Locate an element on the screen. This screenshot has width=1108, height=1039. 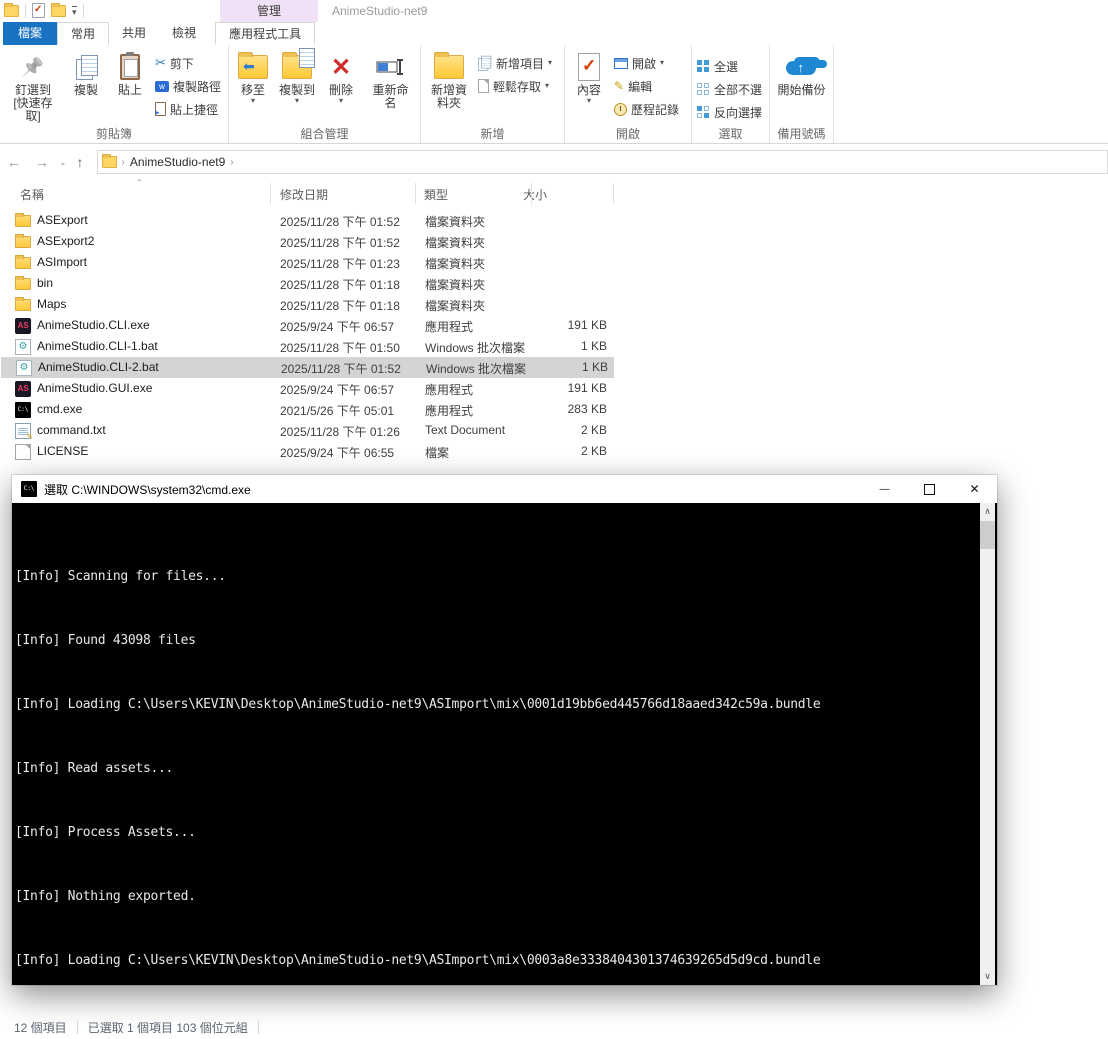
paste-button: 貼上 is located at coordinates (130, 73).